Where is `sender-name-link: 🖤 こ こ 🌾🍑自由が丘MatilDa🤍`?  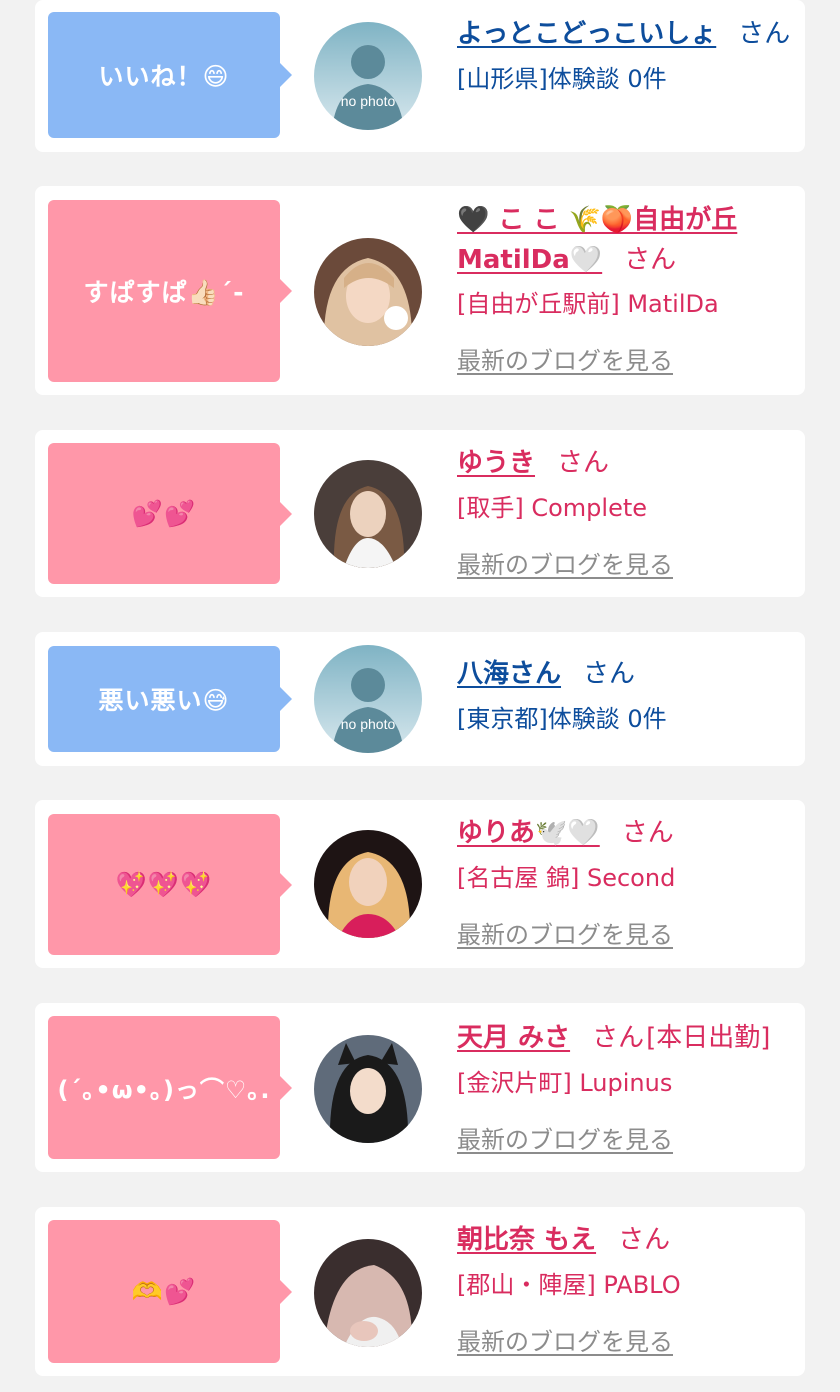 sender-name-link: 🖤 こ こ 🌾🍑自由が丘MatilDa🤍 is located at coordinates (597, 240).